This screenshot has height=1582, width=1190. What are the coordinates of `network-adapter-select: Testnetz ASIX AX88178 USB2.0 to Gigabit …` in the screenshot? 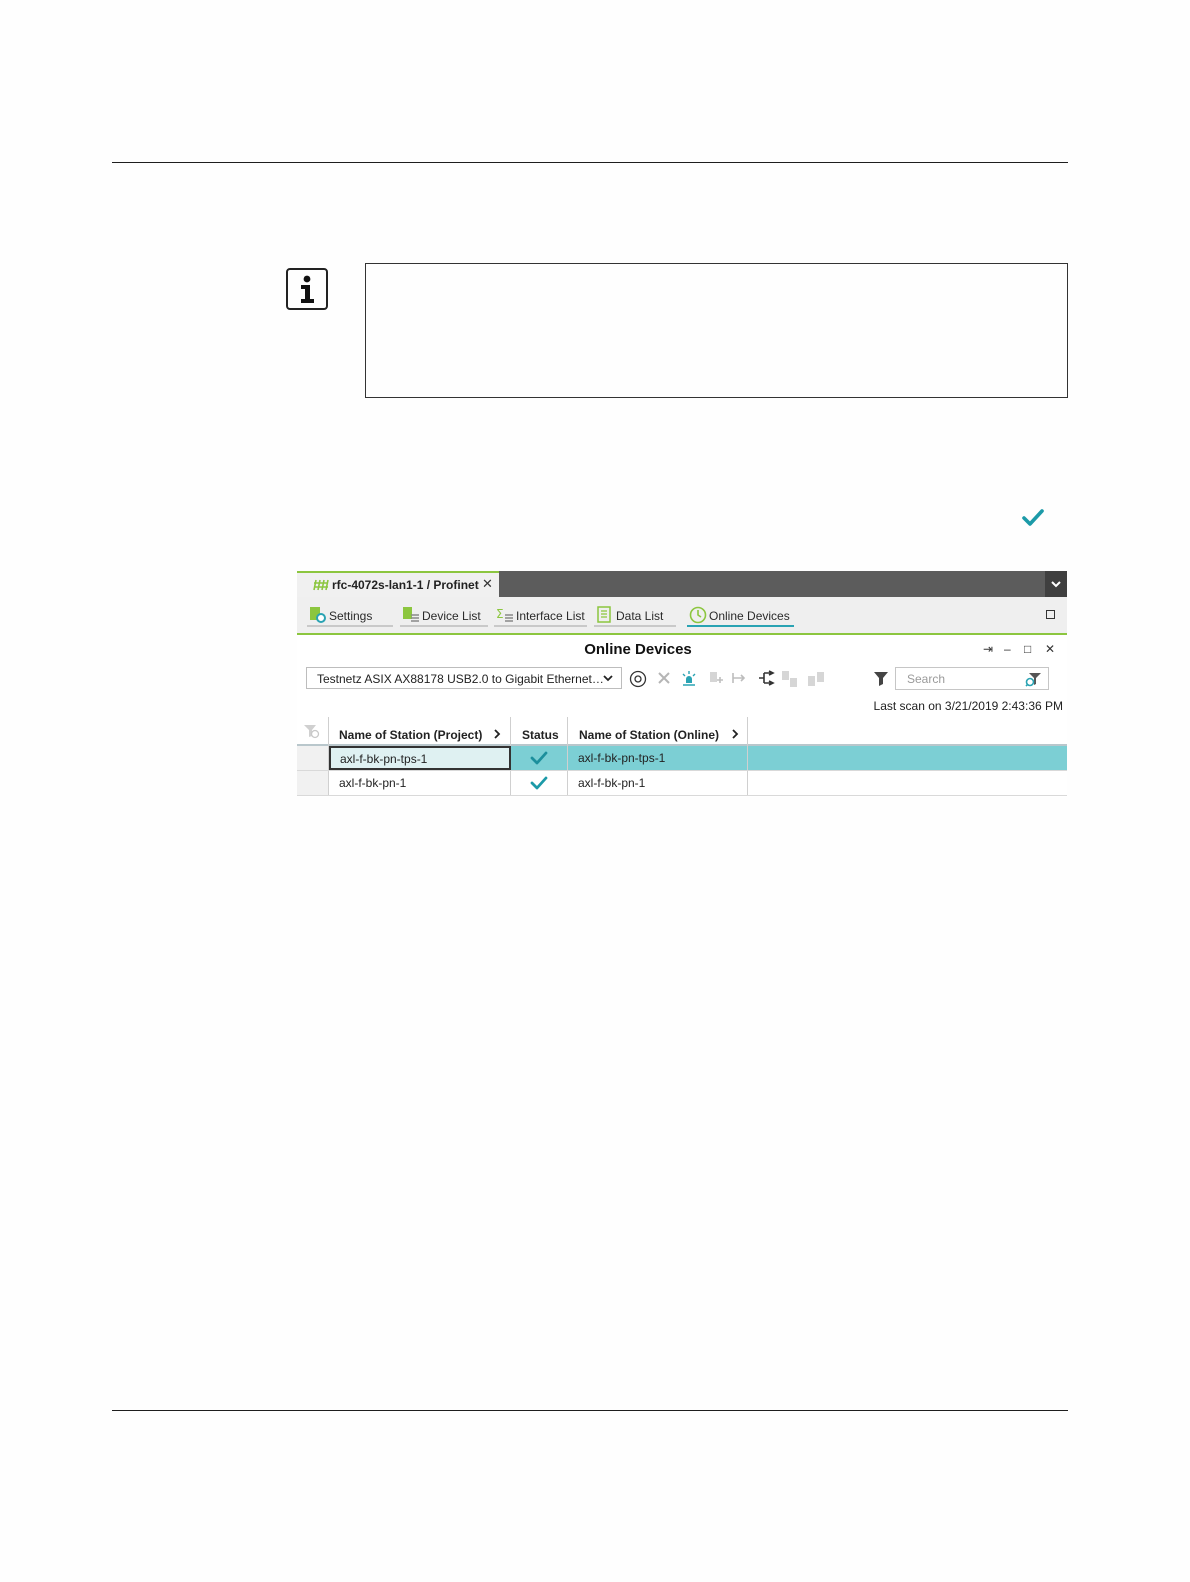 It's located at (464, 678).